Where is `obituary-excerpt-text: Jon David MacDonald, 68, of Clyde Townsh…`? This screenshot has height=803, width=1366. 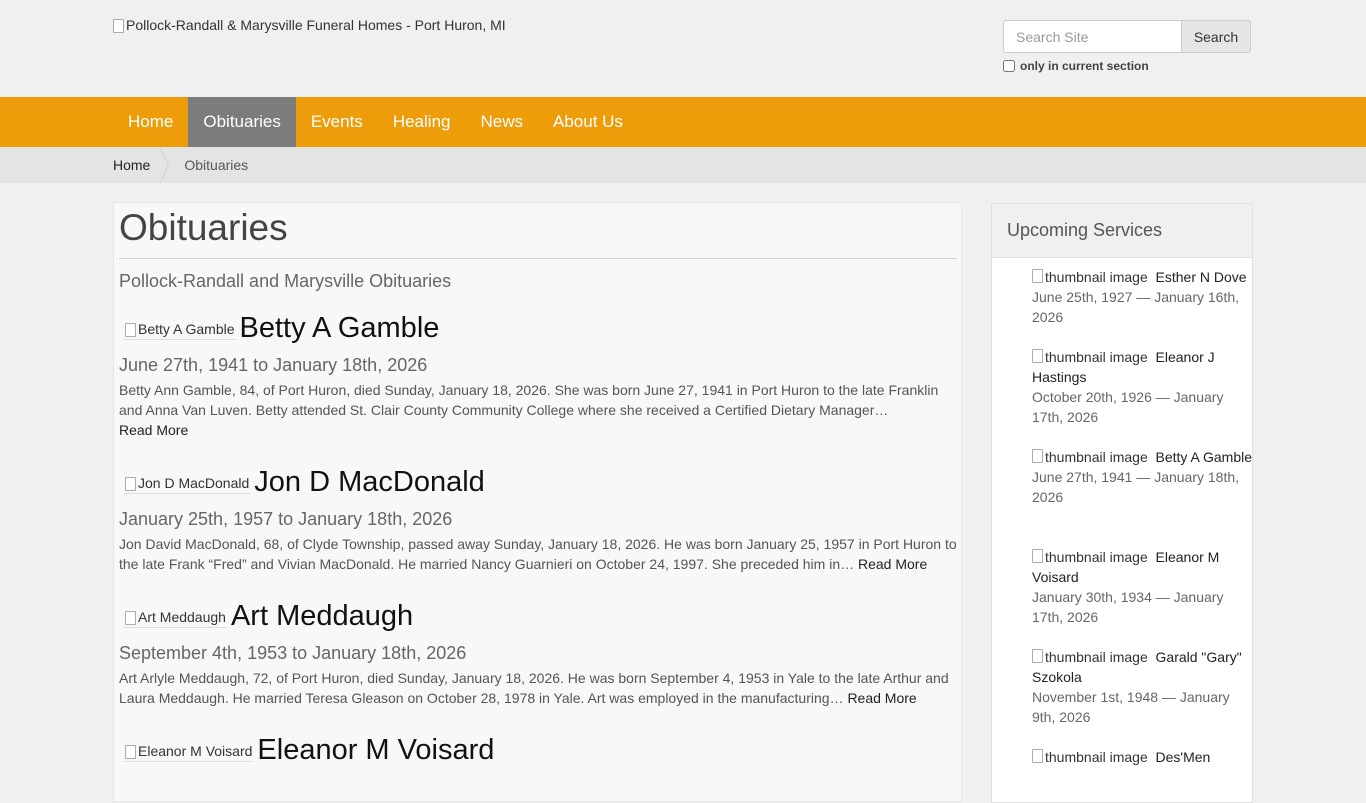 obituary-excerpt-text: Jon David MacDonald, 68, of Clyde Townsh… is located at coordinates (538, 554).